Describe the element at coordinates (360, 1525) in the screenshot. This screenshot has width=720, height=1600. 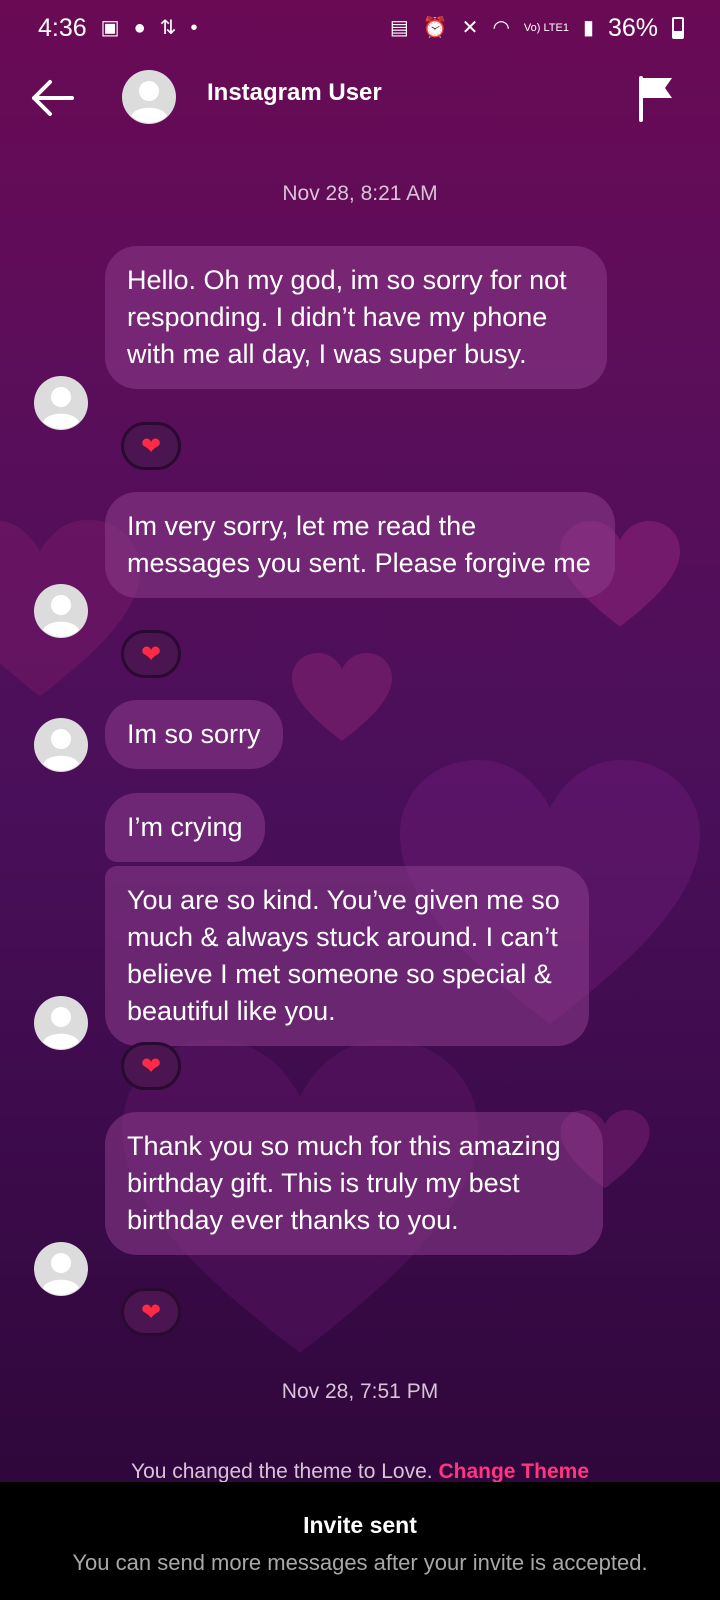
I see `invite-title: Invite sent` at that location.